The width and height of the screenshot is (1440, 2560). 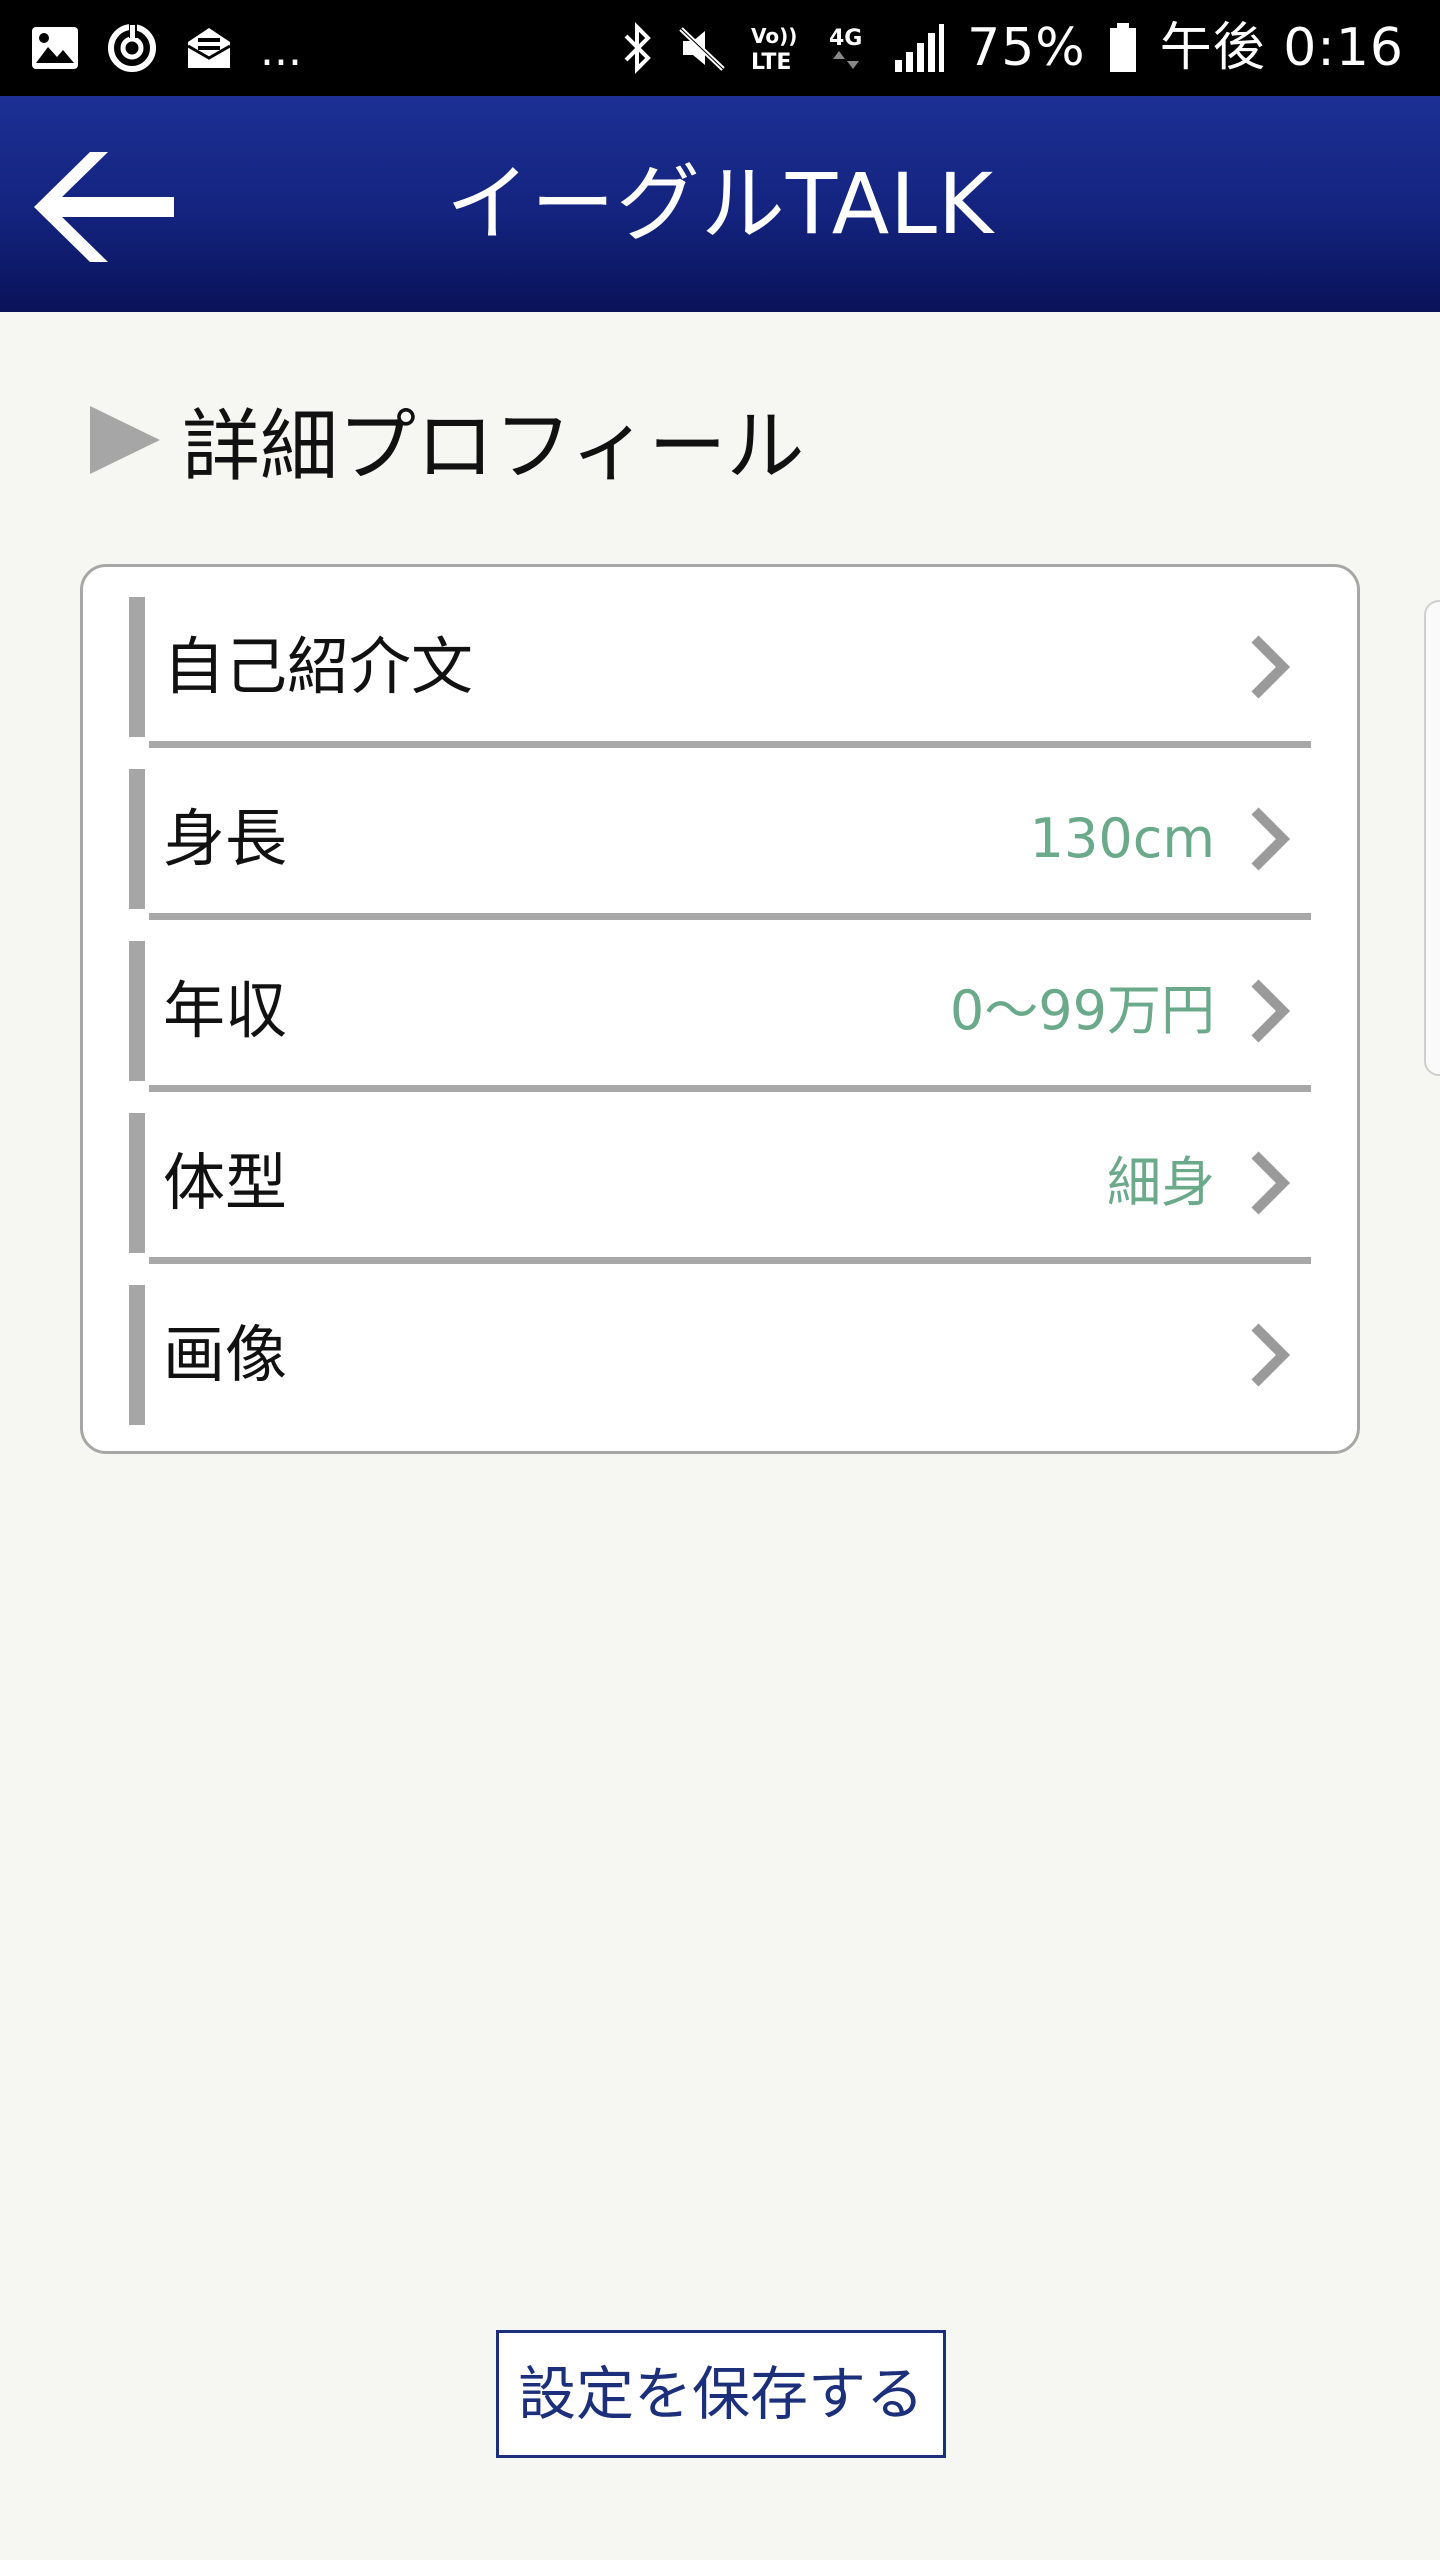 What do you see at coordinates (55, 48) in the screenshot?
I see `image-icon` at bounding box center [55, 48].